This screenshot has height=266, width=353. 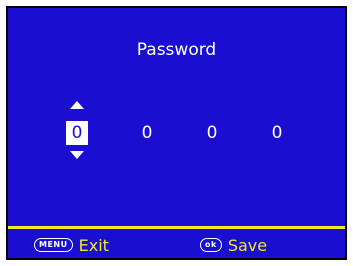 What do you see at coordinates (147, 133) in the screenshot?
I see `password-digit-2: 0` at bounding box center [147, 133].